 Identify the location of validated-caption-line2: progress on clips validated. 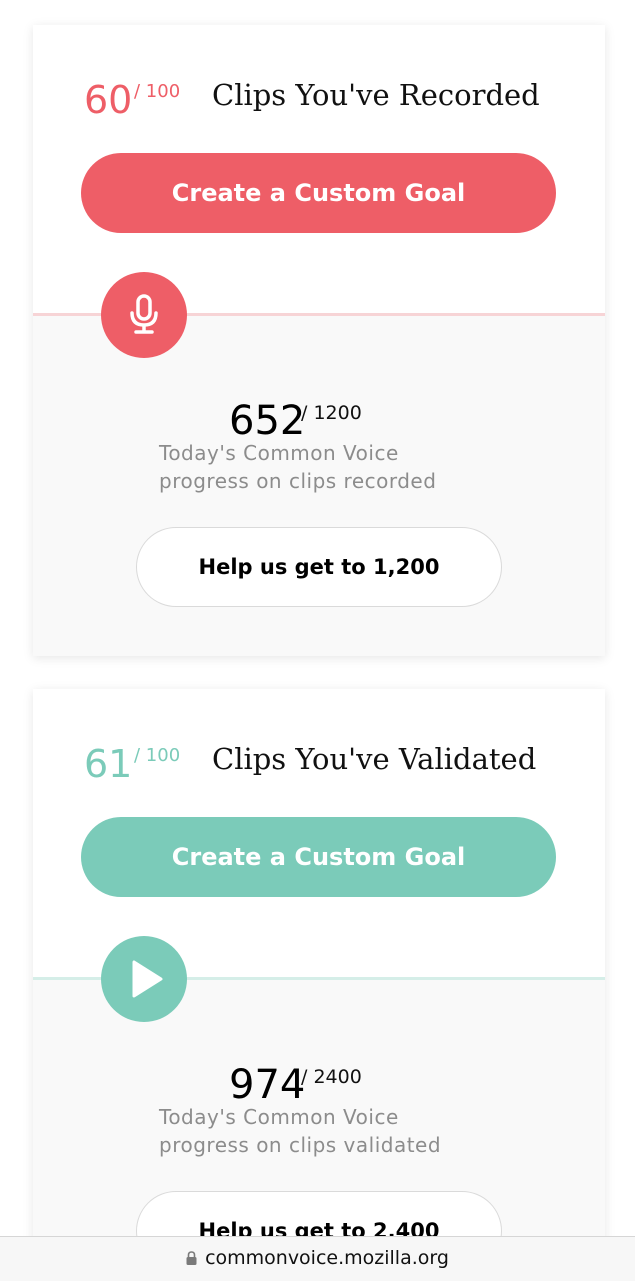
(300, 1145).